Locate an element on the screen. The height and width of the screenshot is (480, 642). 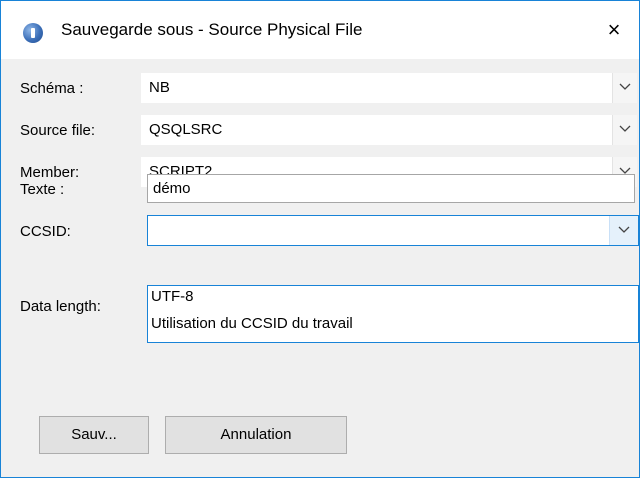
source-file-label: Source file: is located at coordinates (58, 130).